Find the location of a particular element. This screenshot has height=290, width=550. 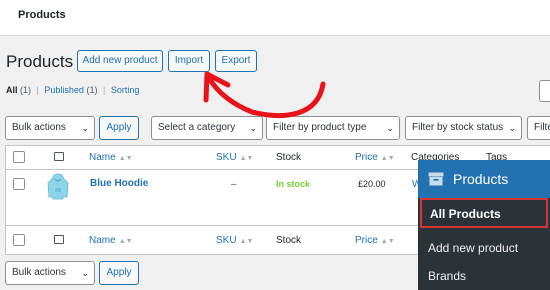

column-stock-bottom: Stock is located at coordinates (289, 240).